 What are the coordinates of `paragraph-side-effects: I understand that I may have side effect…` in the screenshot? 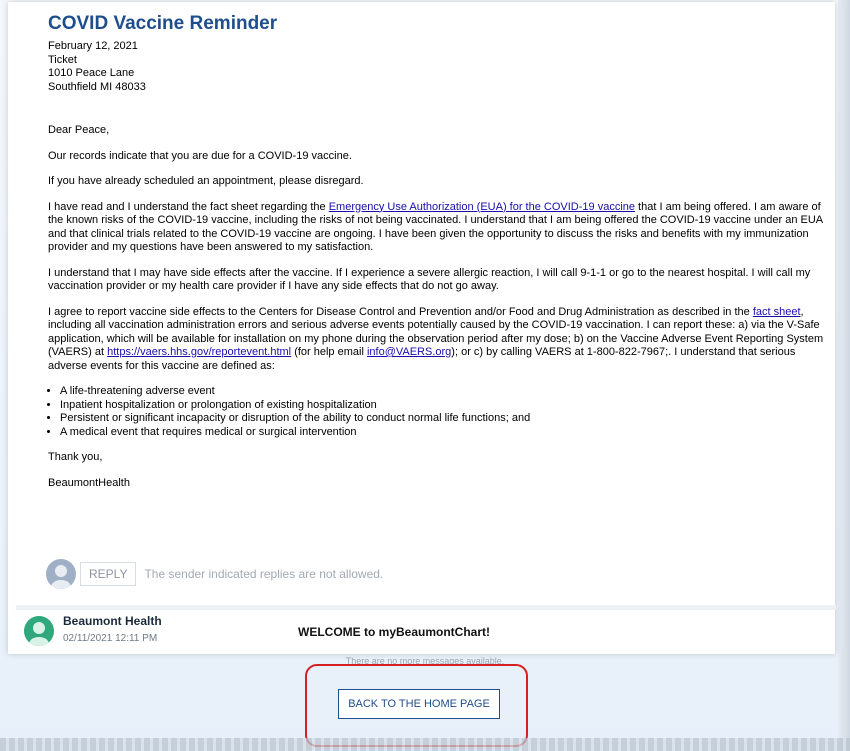 It's located at (429, 279).